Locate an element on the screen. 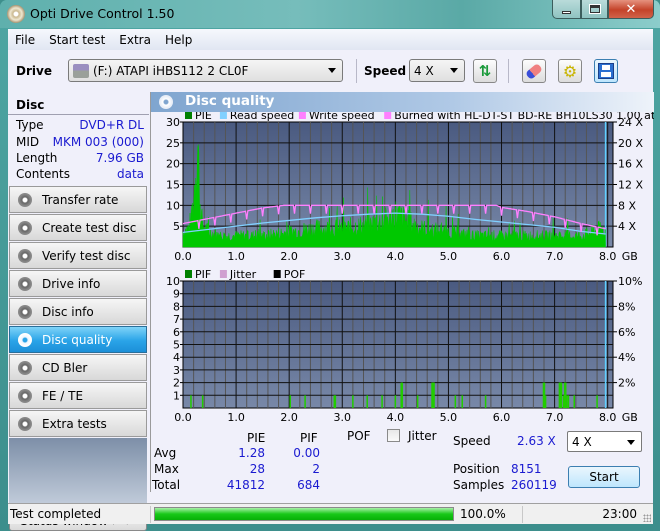  y2-tick-label: 6% is located at coordinates (626, 332).